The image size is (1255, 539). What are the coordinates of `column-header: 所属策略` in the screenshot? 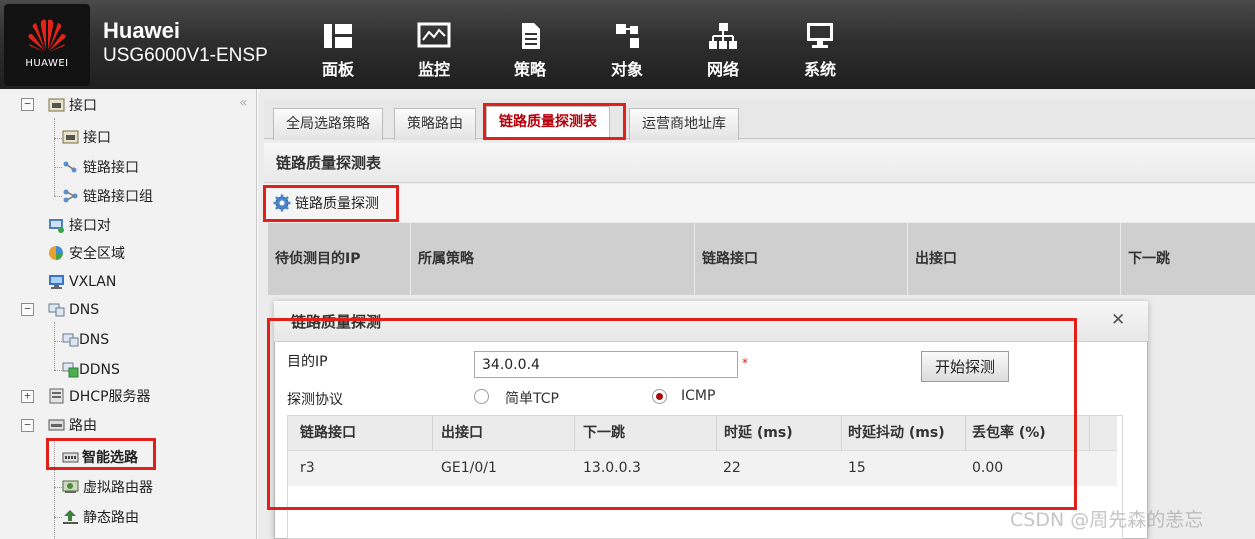 It's located at (553, 259).